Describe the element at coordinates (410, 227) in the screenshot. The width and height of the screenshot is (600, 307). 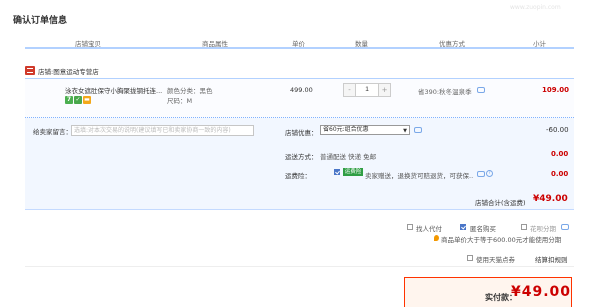
I see `friend-pay-checkbox` at that location.